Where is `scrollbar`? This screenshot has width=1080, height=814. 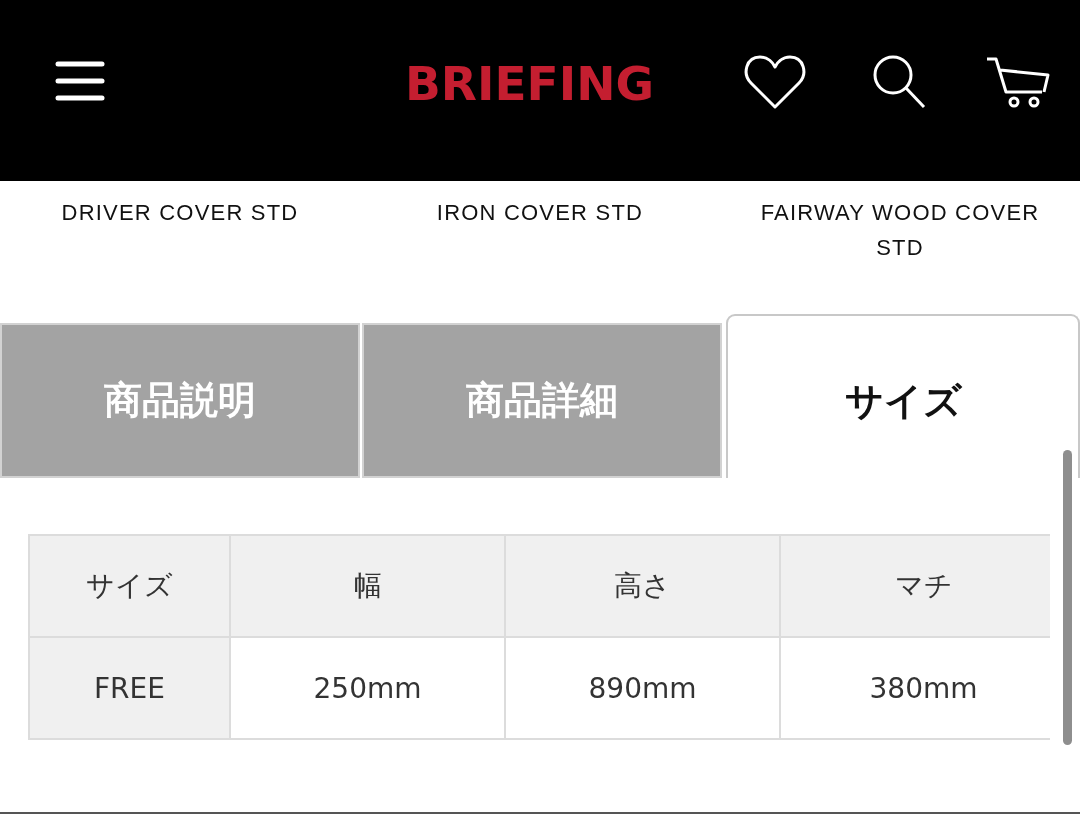 scrollbar is located at coordinates (1067, 597).